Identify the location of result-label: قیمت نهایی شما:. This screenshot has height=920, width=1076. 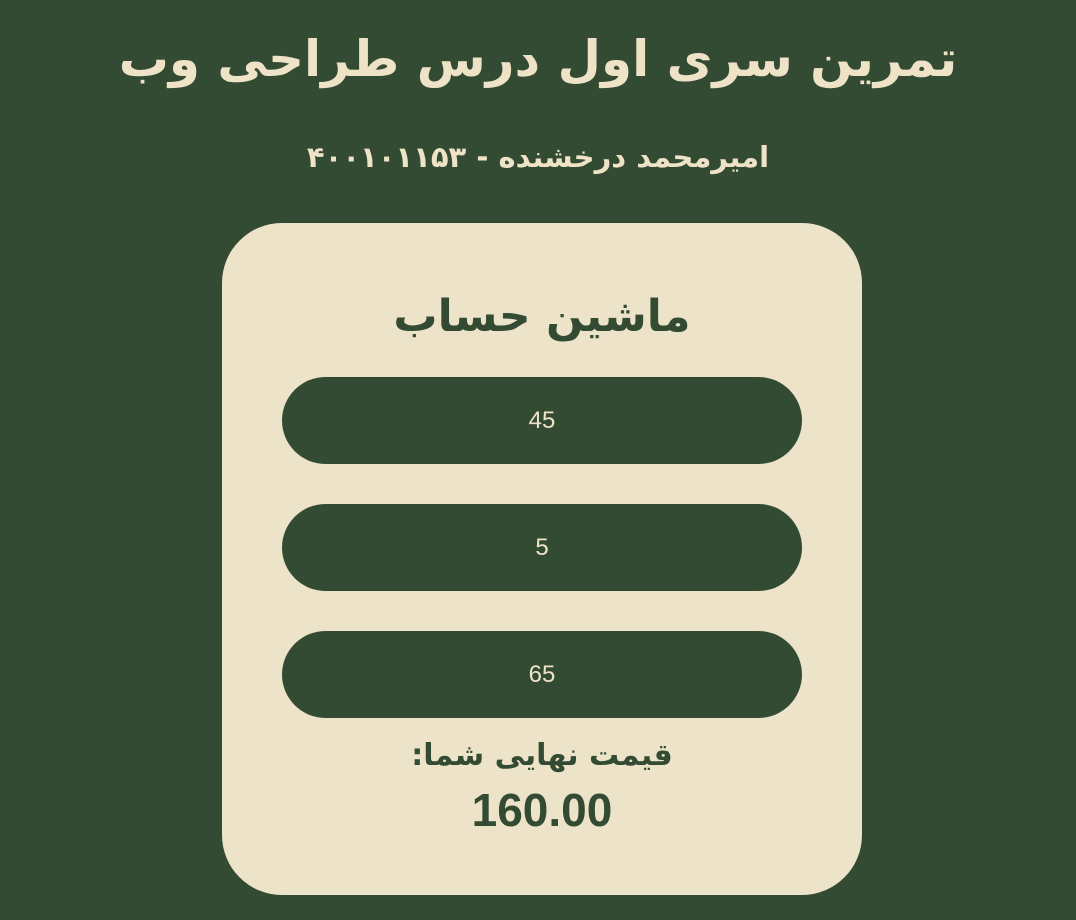
(542, 755).